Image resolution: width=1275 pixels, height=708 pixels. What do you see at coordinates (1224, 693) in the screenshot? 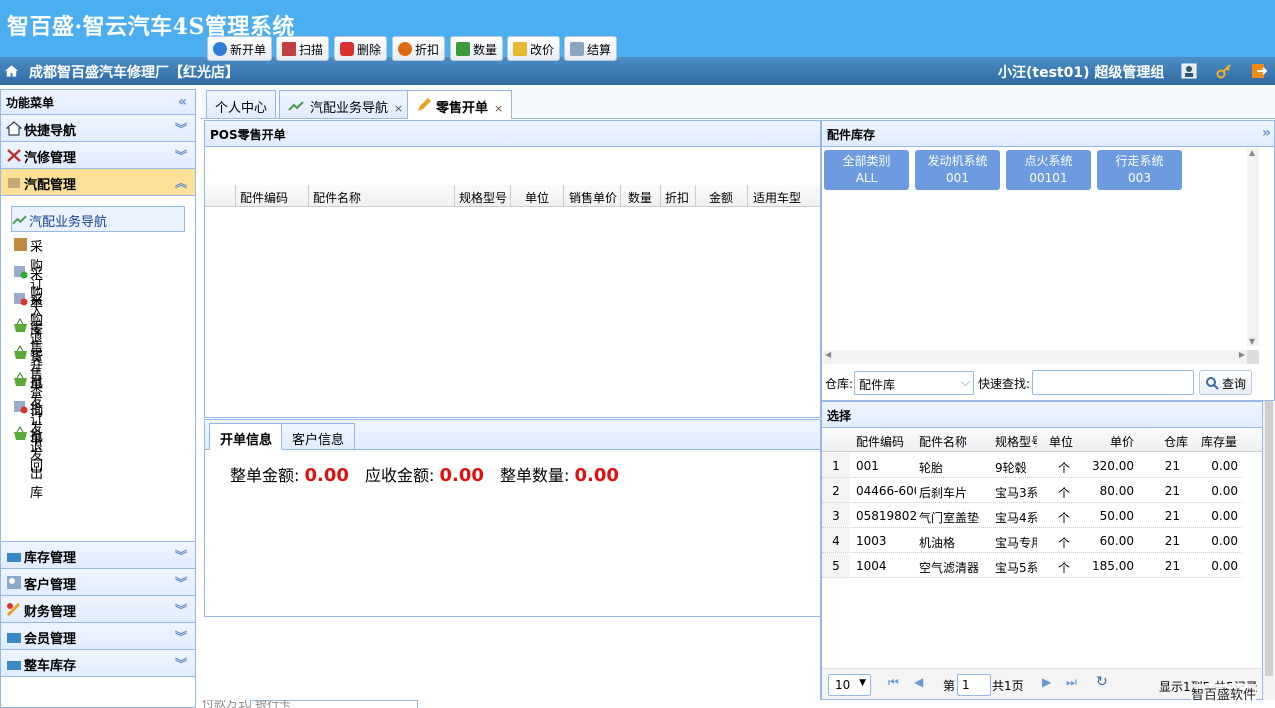
I see `watermark: 智百盛软件` at bounding box center [1224, 693].